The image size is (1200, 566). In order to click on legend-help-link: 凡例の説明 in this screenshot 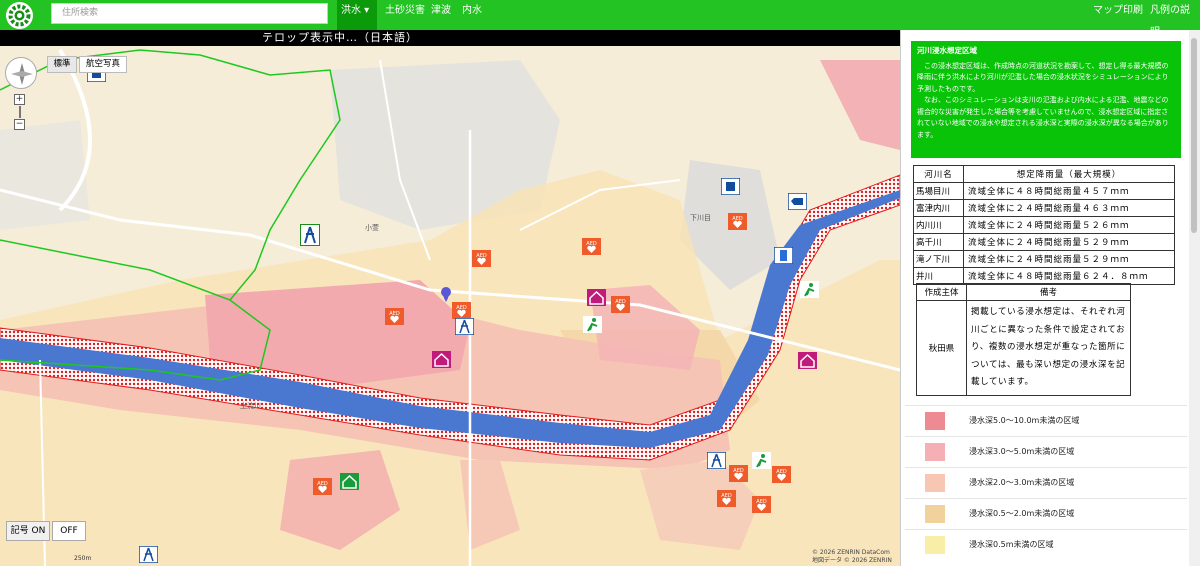, I will do `click(1173, 19)`.